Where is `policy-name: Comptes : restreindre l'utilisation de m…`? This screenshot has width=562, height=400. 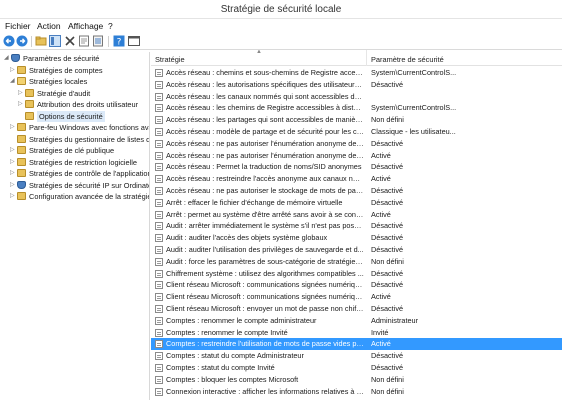
policy-name: Comptes : restreindre l'utilisation de m… is located at coordinates (265, 344).